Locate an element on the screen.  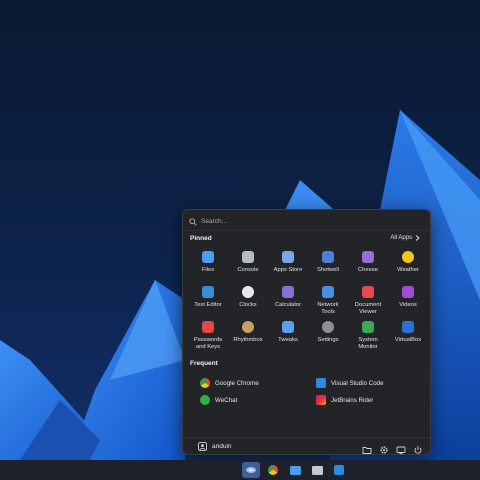
power-button is located at coordinates (418, 448).